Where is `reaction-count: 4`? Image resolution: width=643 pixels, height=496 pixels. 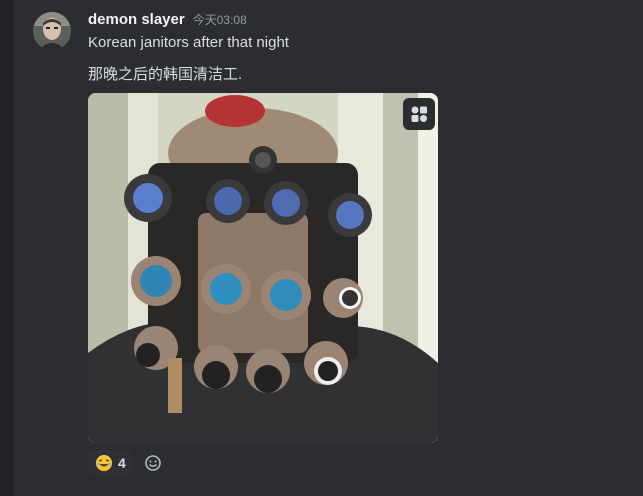
reaction-count: 4 is located at coordinates (122, 463).